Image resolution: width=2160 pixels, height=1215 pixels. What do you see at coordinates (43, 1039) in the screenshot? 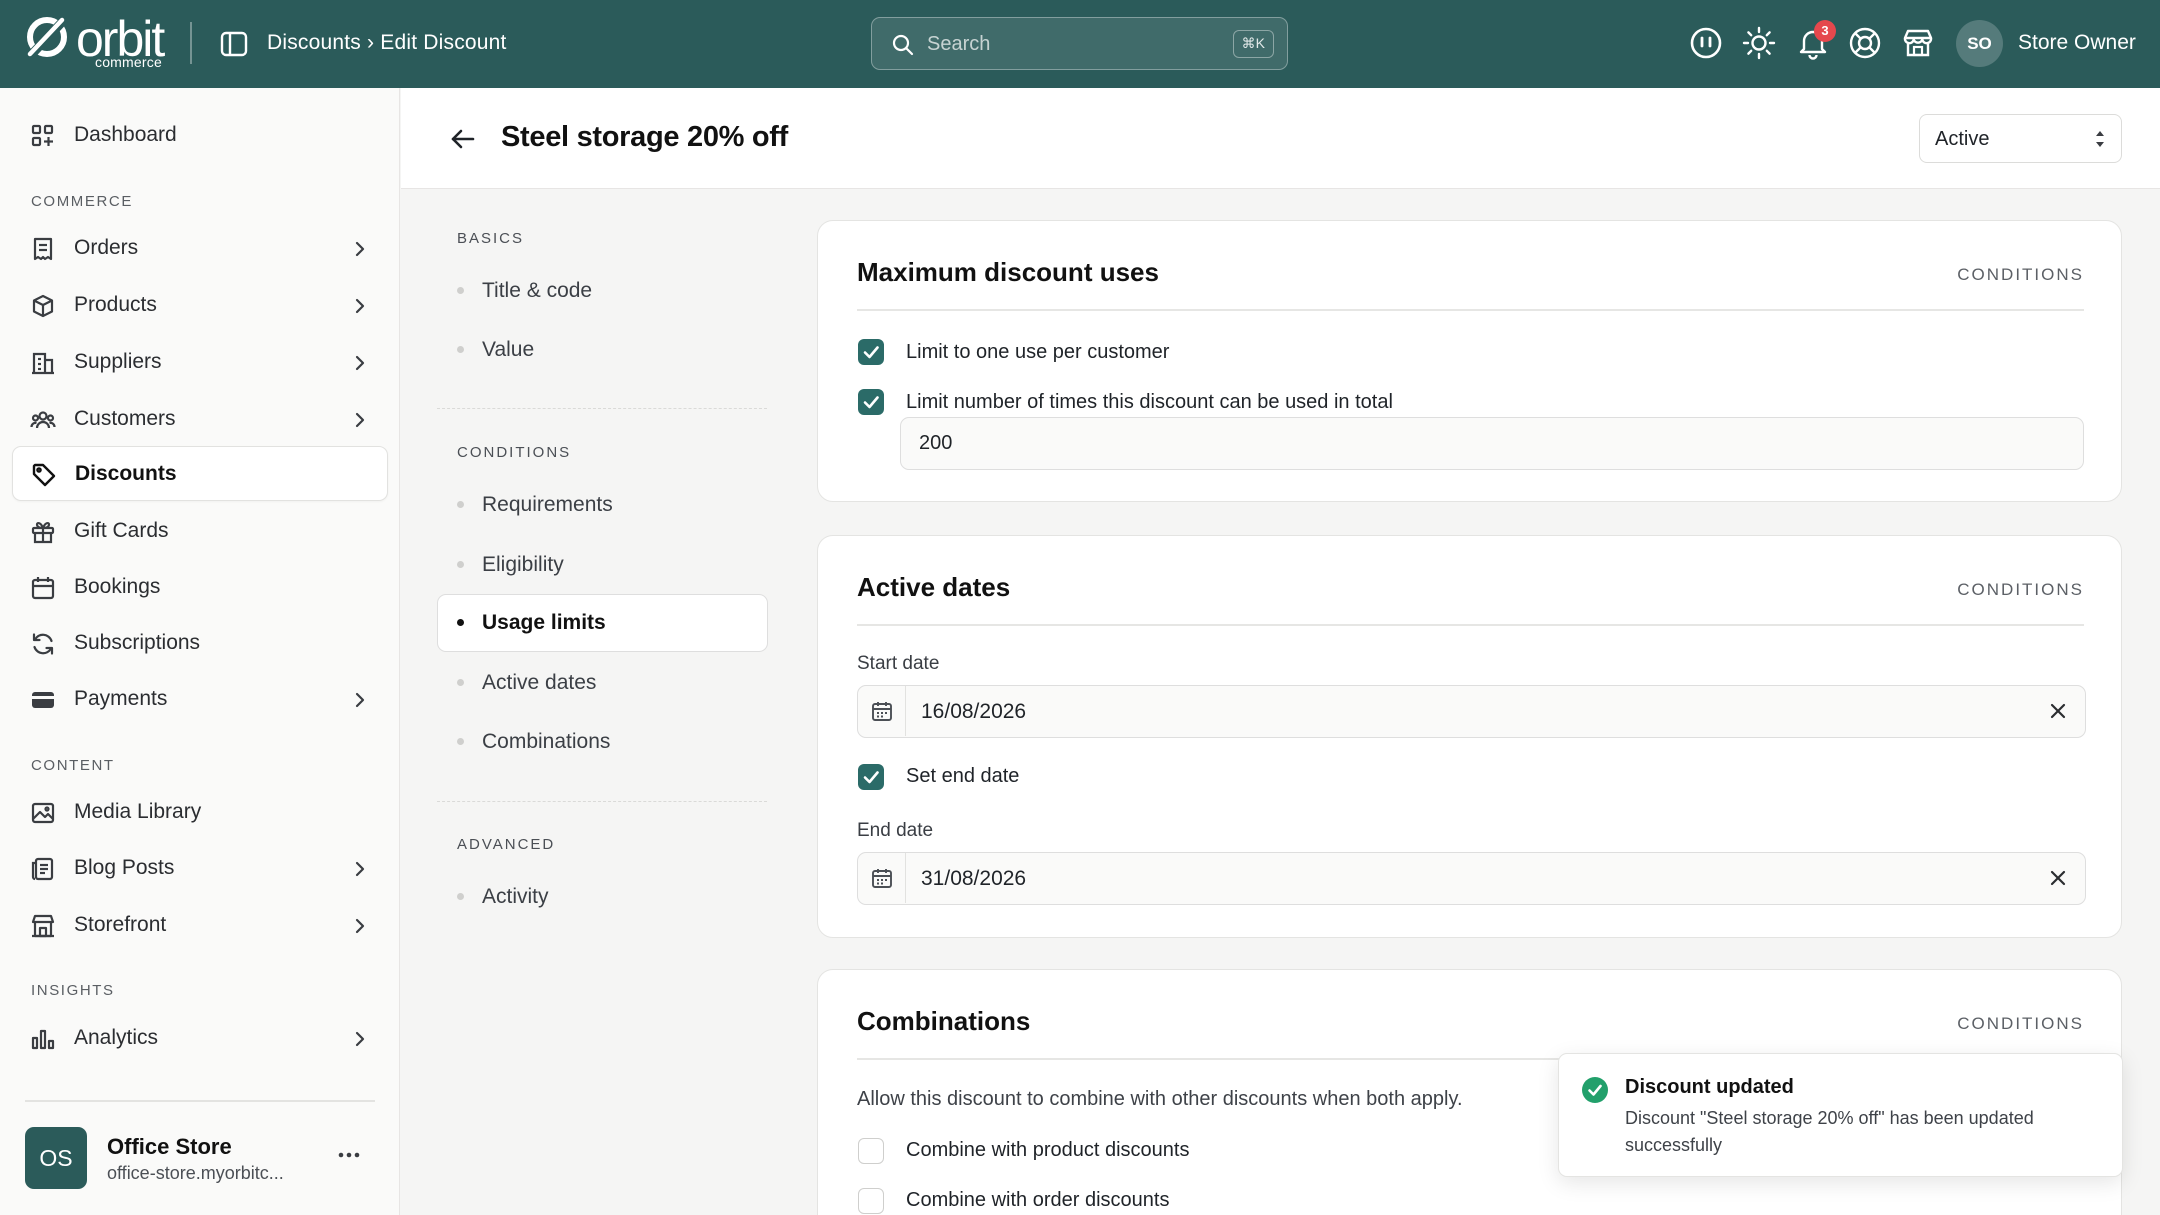
I see `bar-chart-icon` at bounding box center [43, 1039].